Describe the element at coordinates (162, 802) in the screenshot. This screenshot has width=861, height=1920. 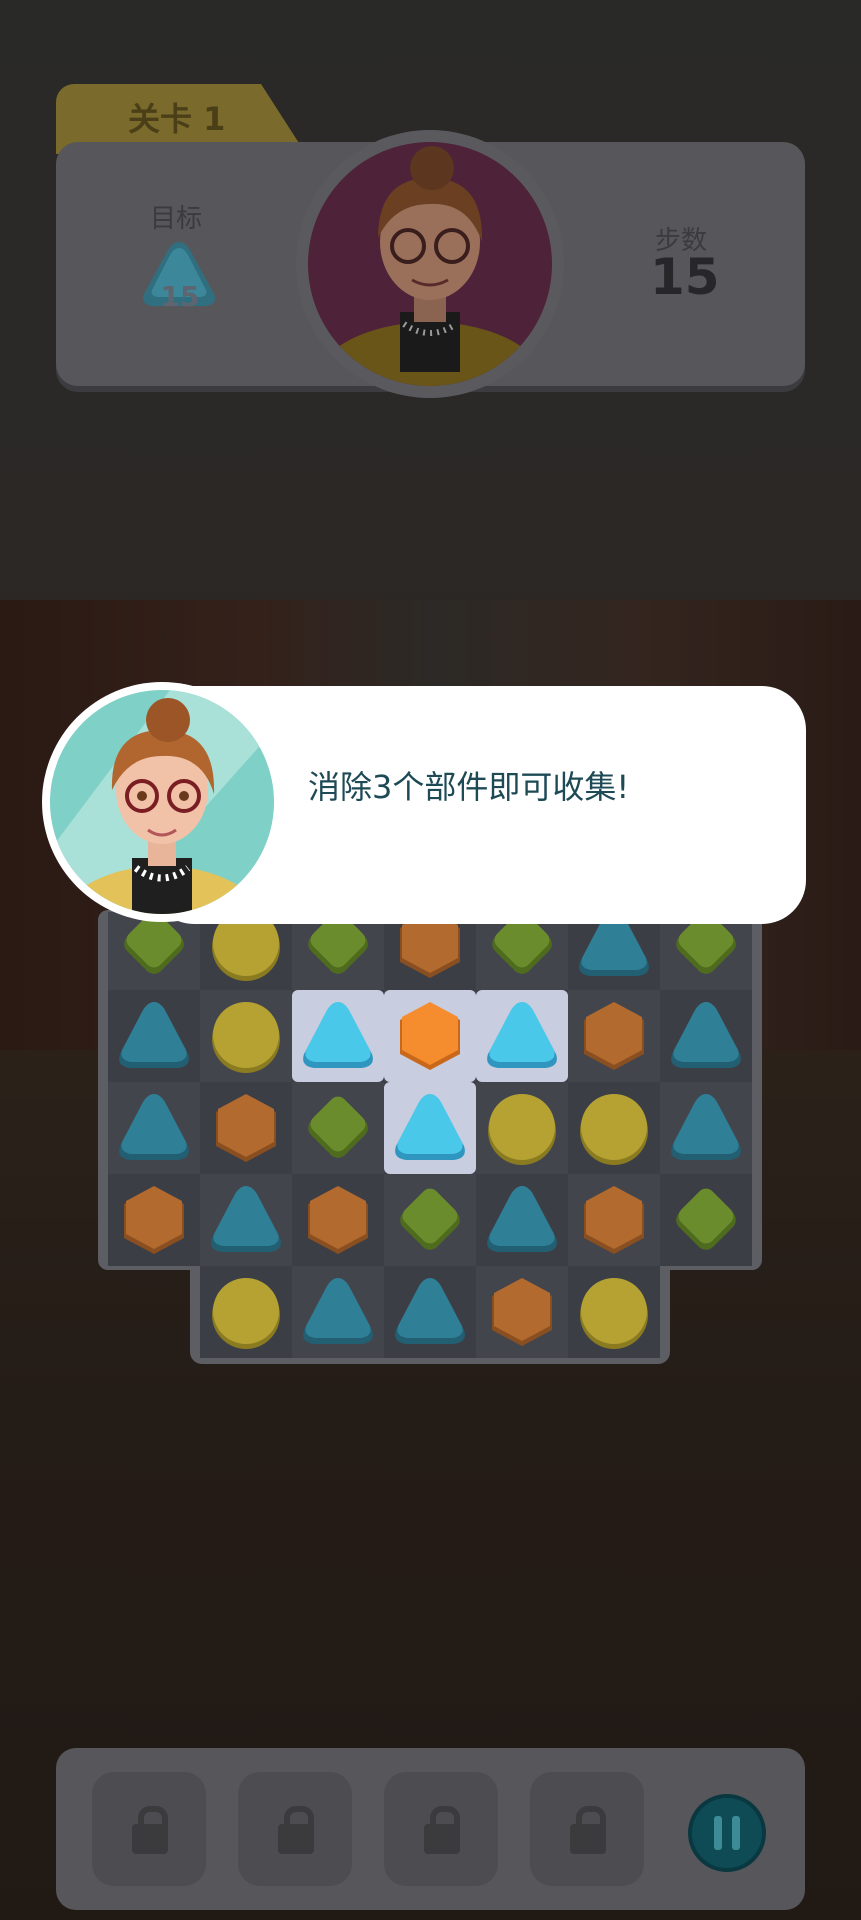
I see `speaker-avatar` at that location.